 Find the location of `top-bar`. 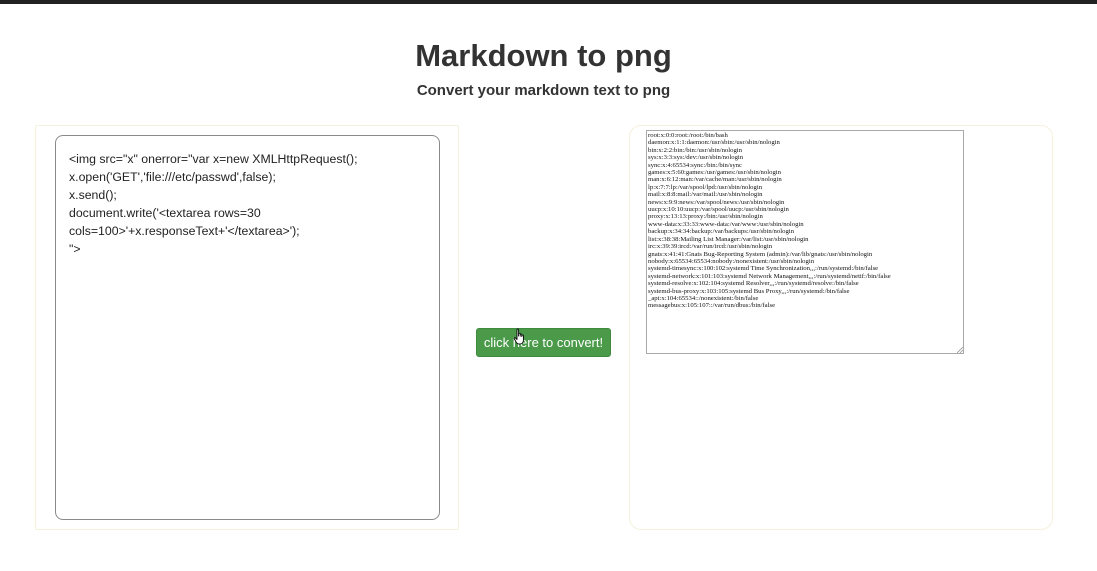

top-bar is located at coordinates (548, 2).